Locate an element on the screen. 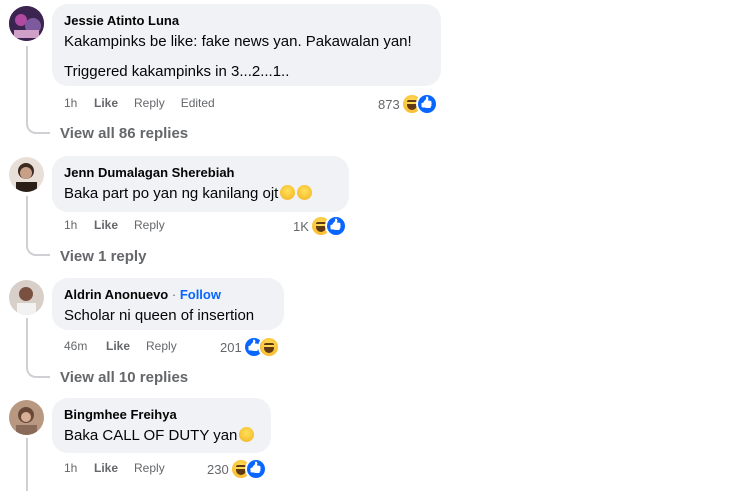  reaction-count: 873 is located at coordinates (389, 104).